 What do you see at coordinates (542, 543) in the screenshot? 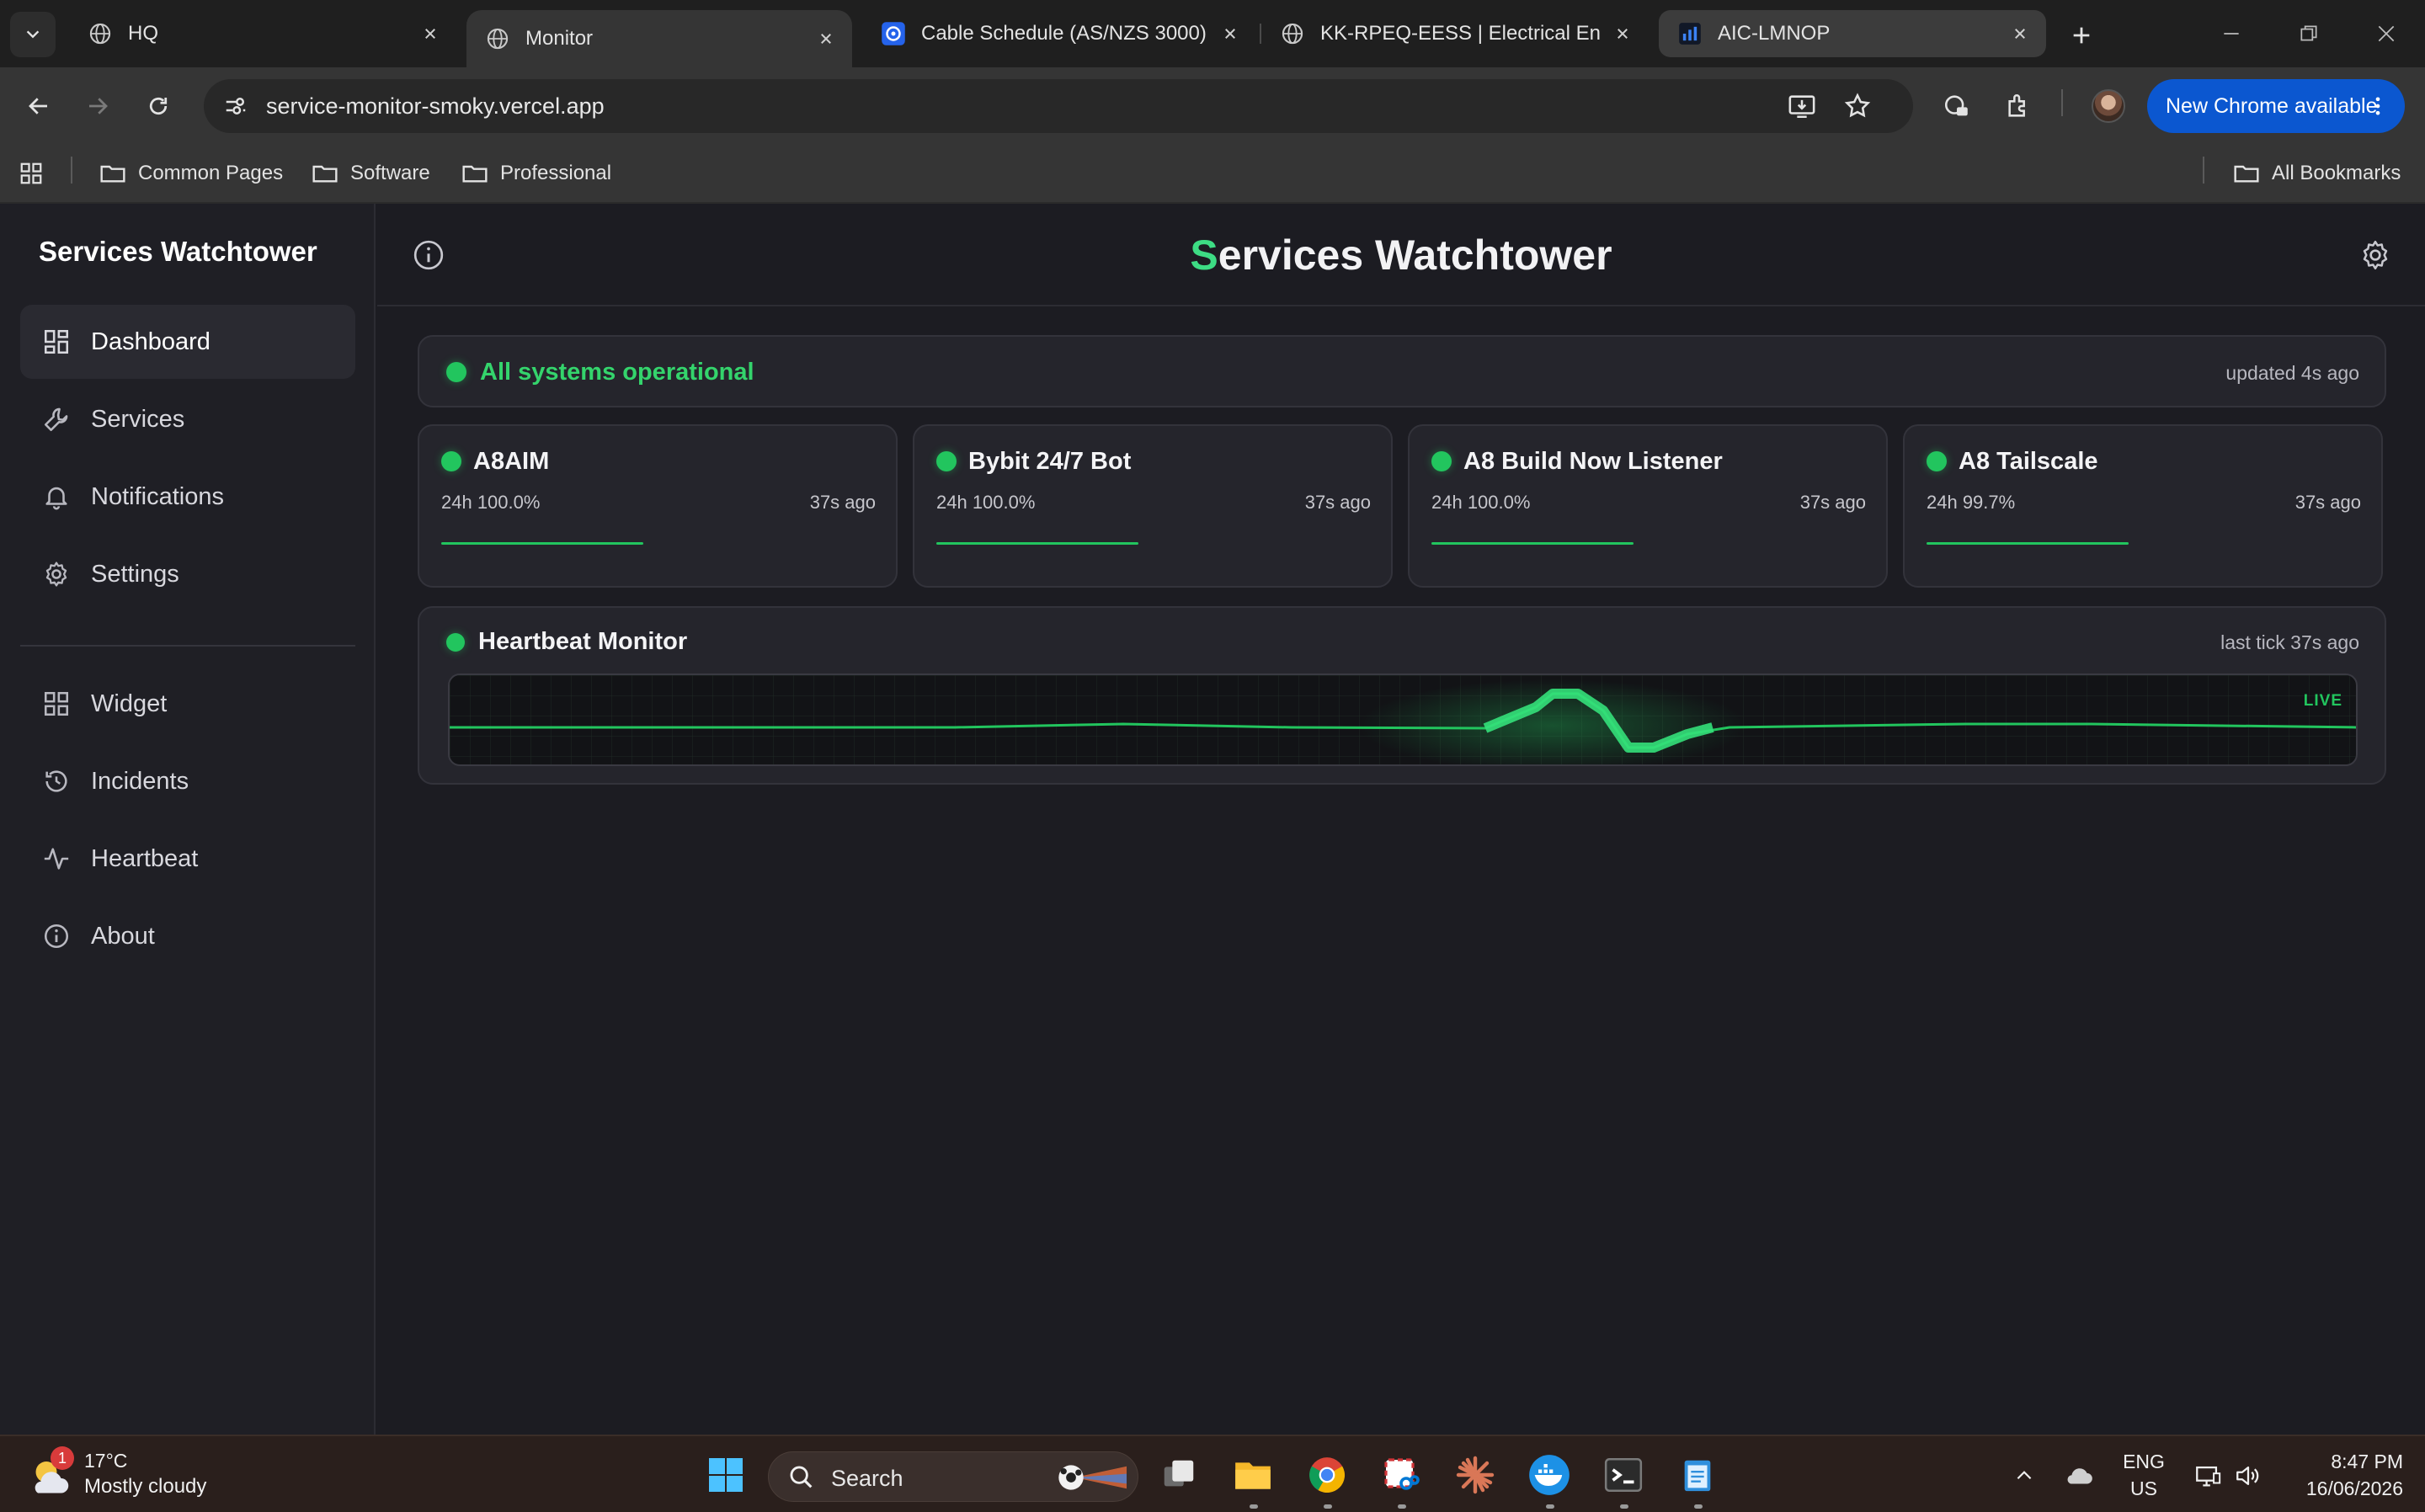
I see `service-sparkline` at bounding box center [542, 543].